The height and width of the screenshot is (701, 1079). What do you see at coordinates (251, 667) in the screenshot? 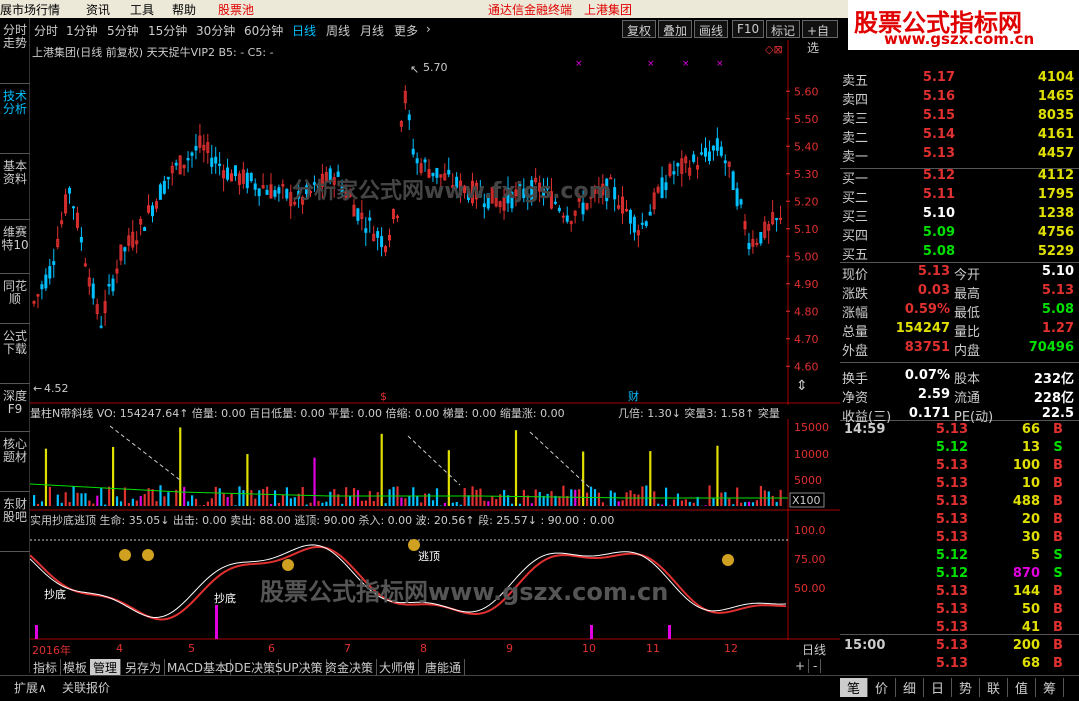
I see `tab-dde: DDE决策` at bounding box center [251, 667].